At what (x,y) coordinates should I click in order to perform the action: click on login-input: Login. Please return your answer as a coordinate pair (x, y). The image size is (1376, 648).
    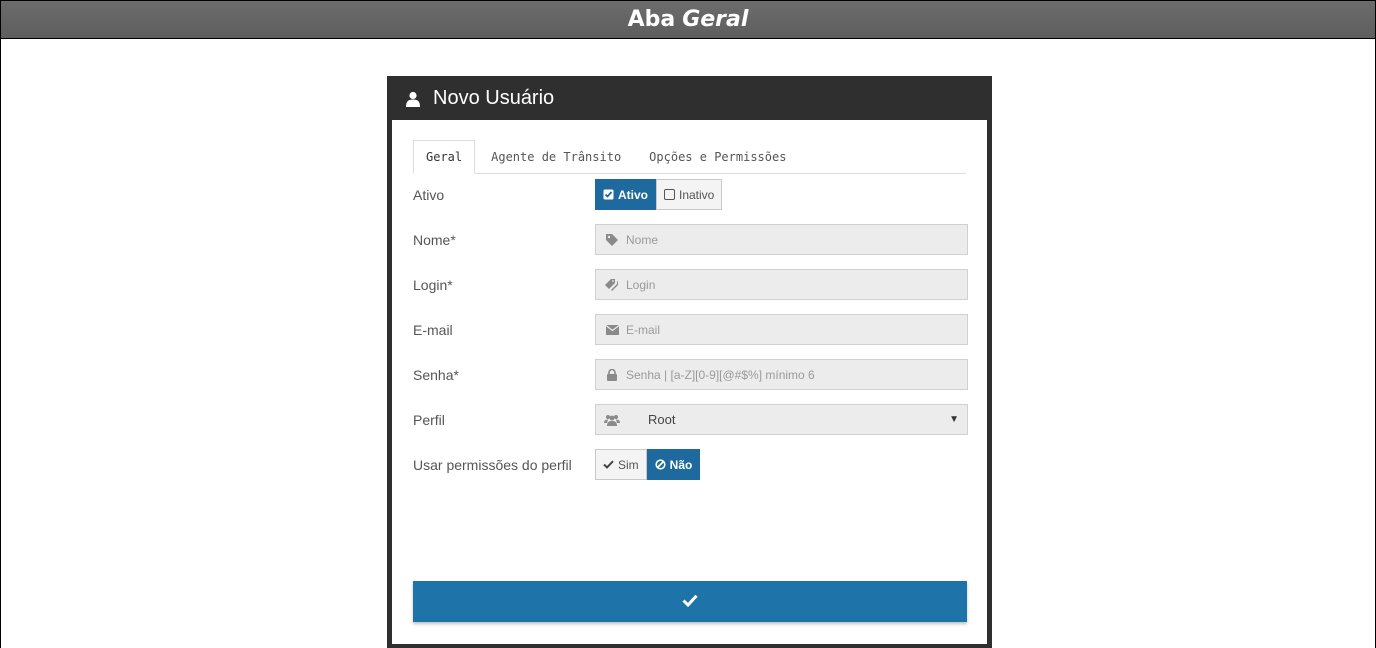
    Looking at the image, I should click on (781, 284).